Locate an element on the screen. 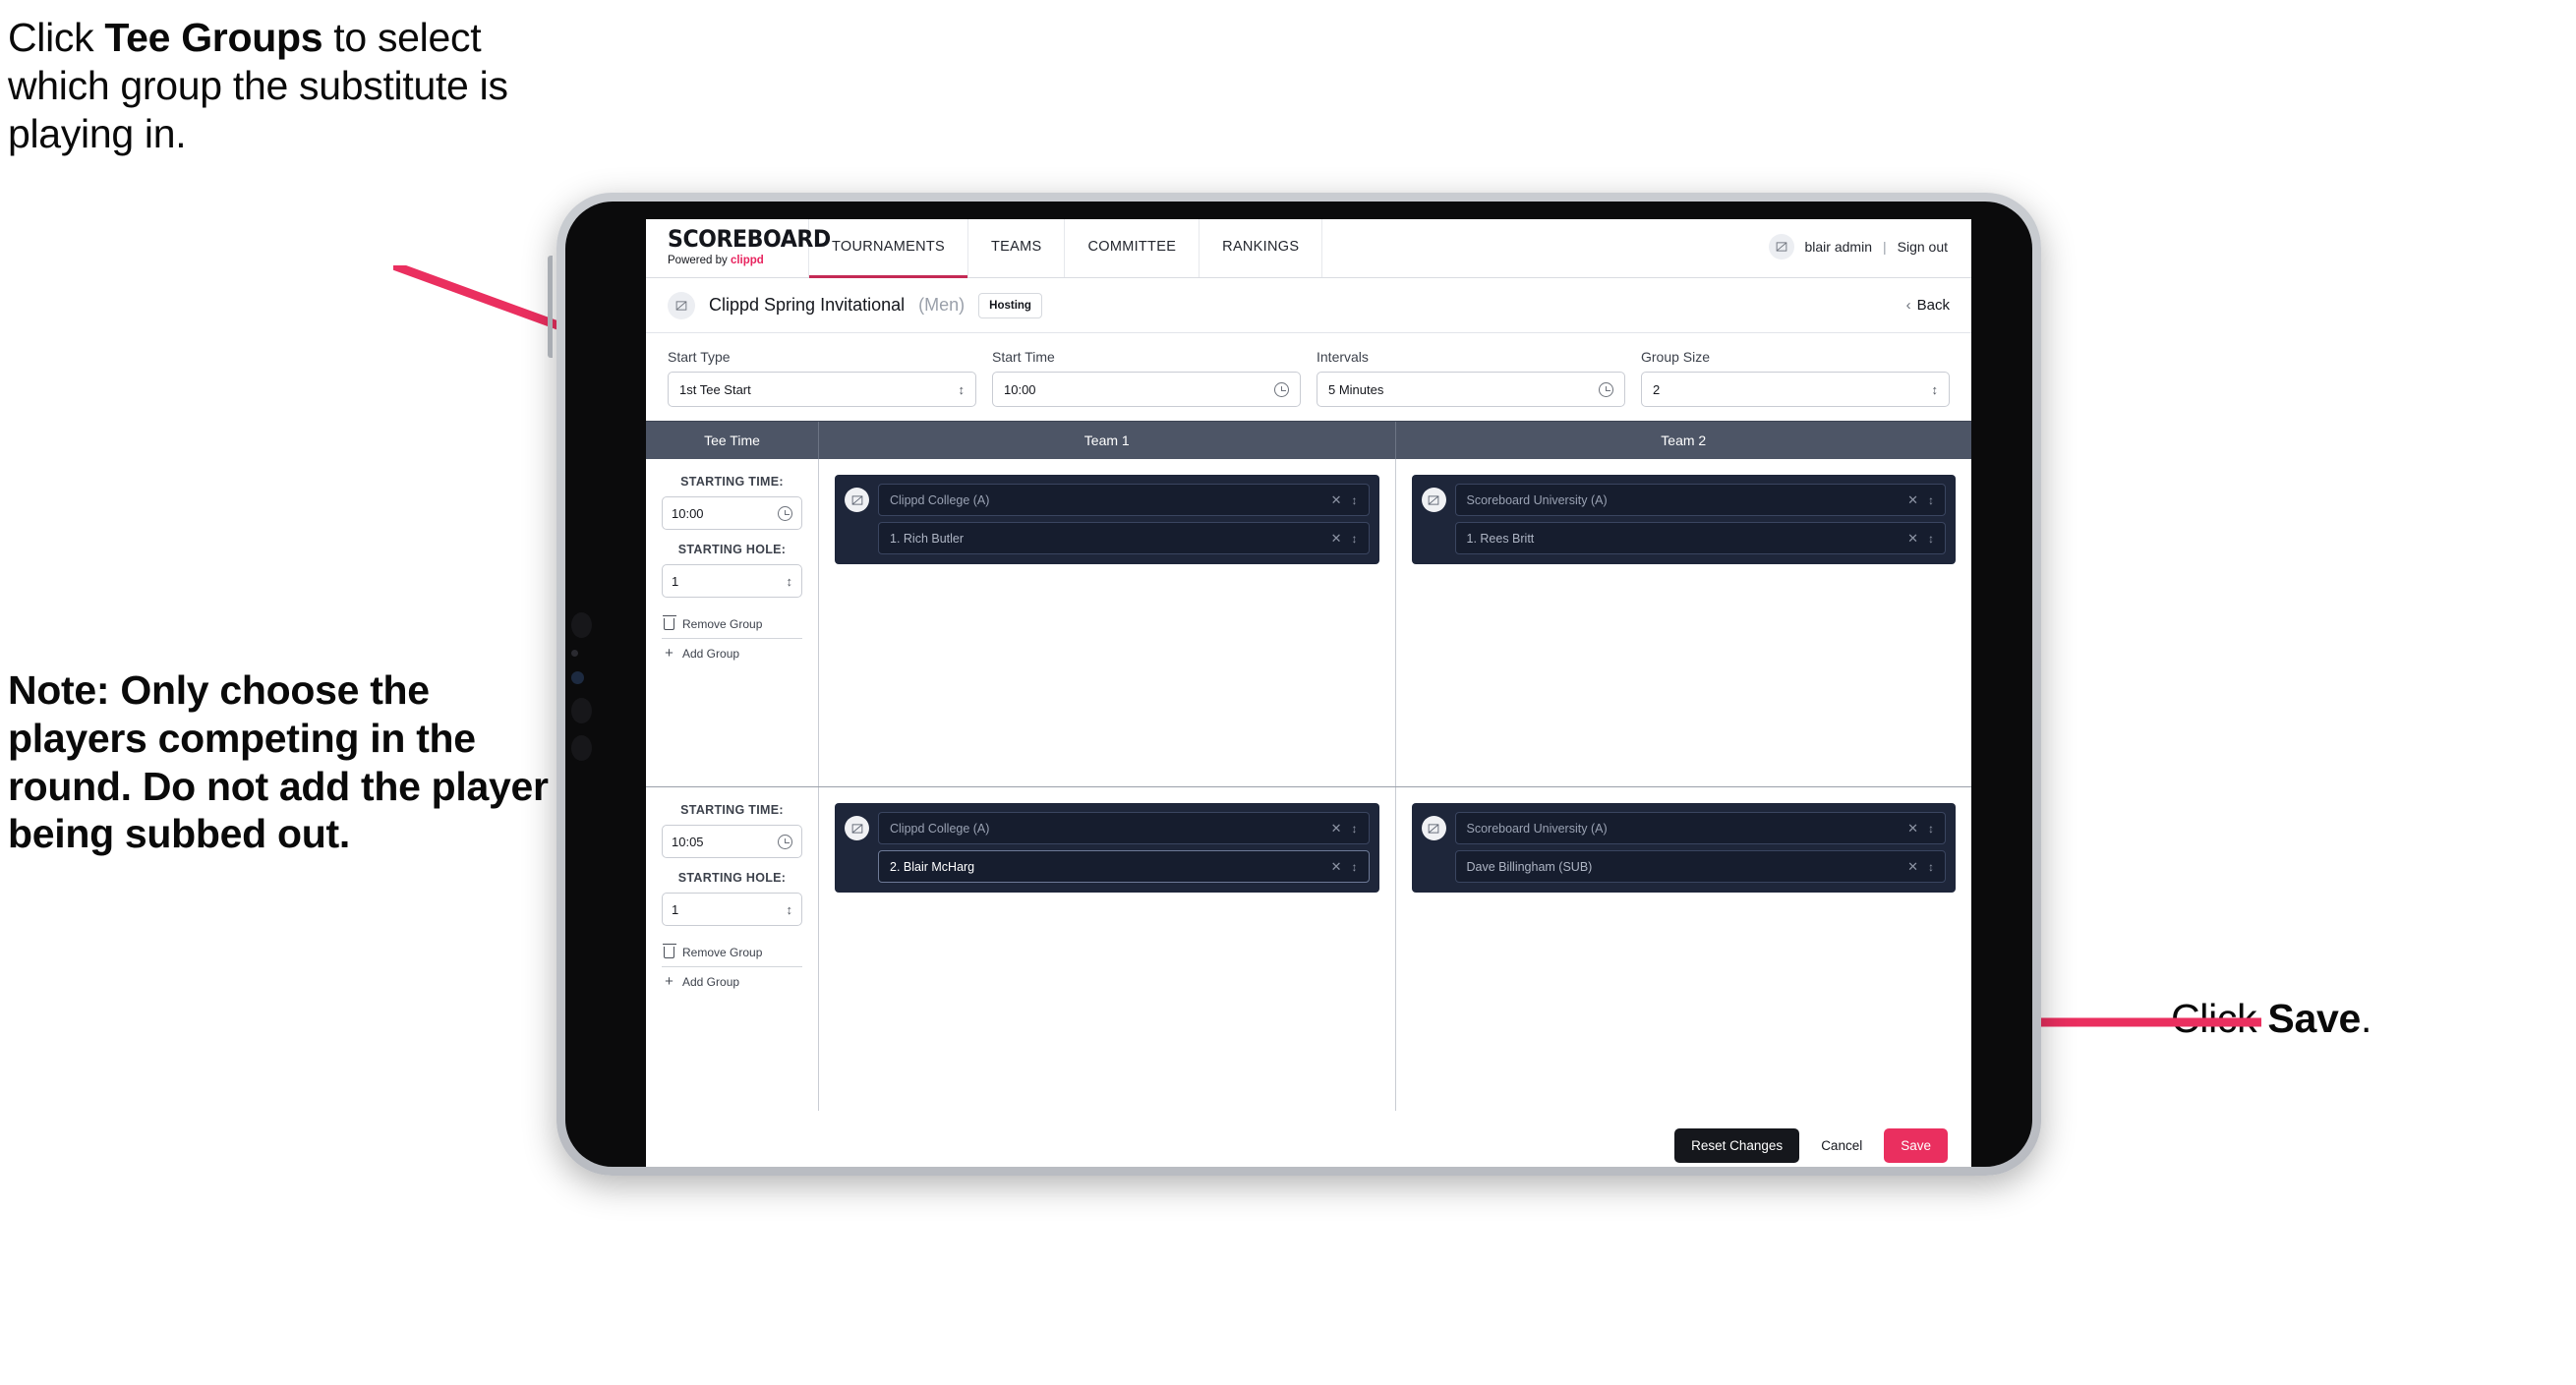 The height and width of the screenshot is (1385, 2576). tee-sheet-table-header: Tee Time Team 1 Team 2 is located at coordinates (1308, 440).